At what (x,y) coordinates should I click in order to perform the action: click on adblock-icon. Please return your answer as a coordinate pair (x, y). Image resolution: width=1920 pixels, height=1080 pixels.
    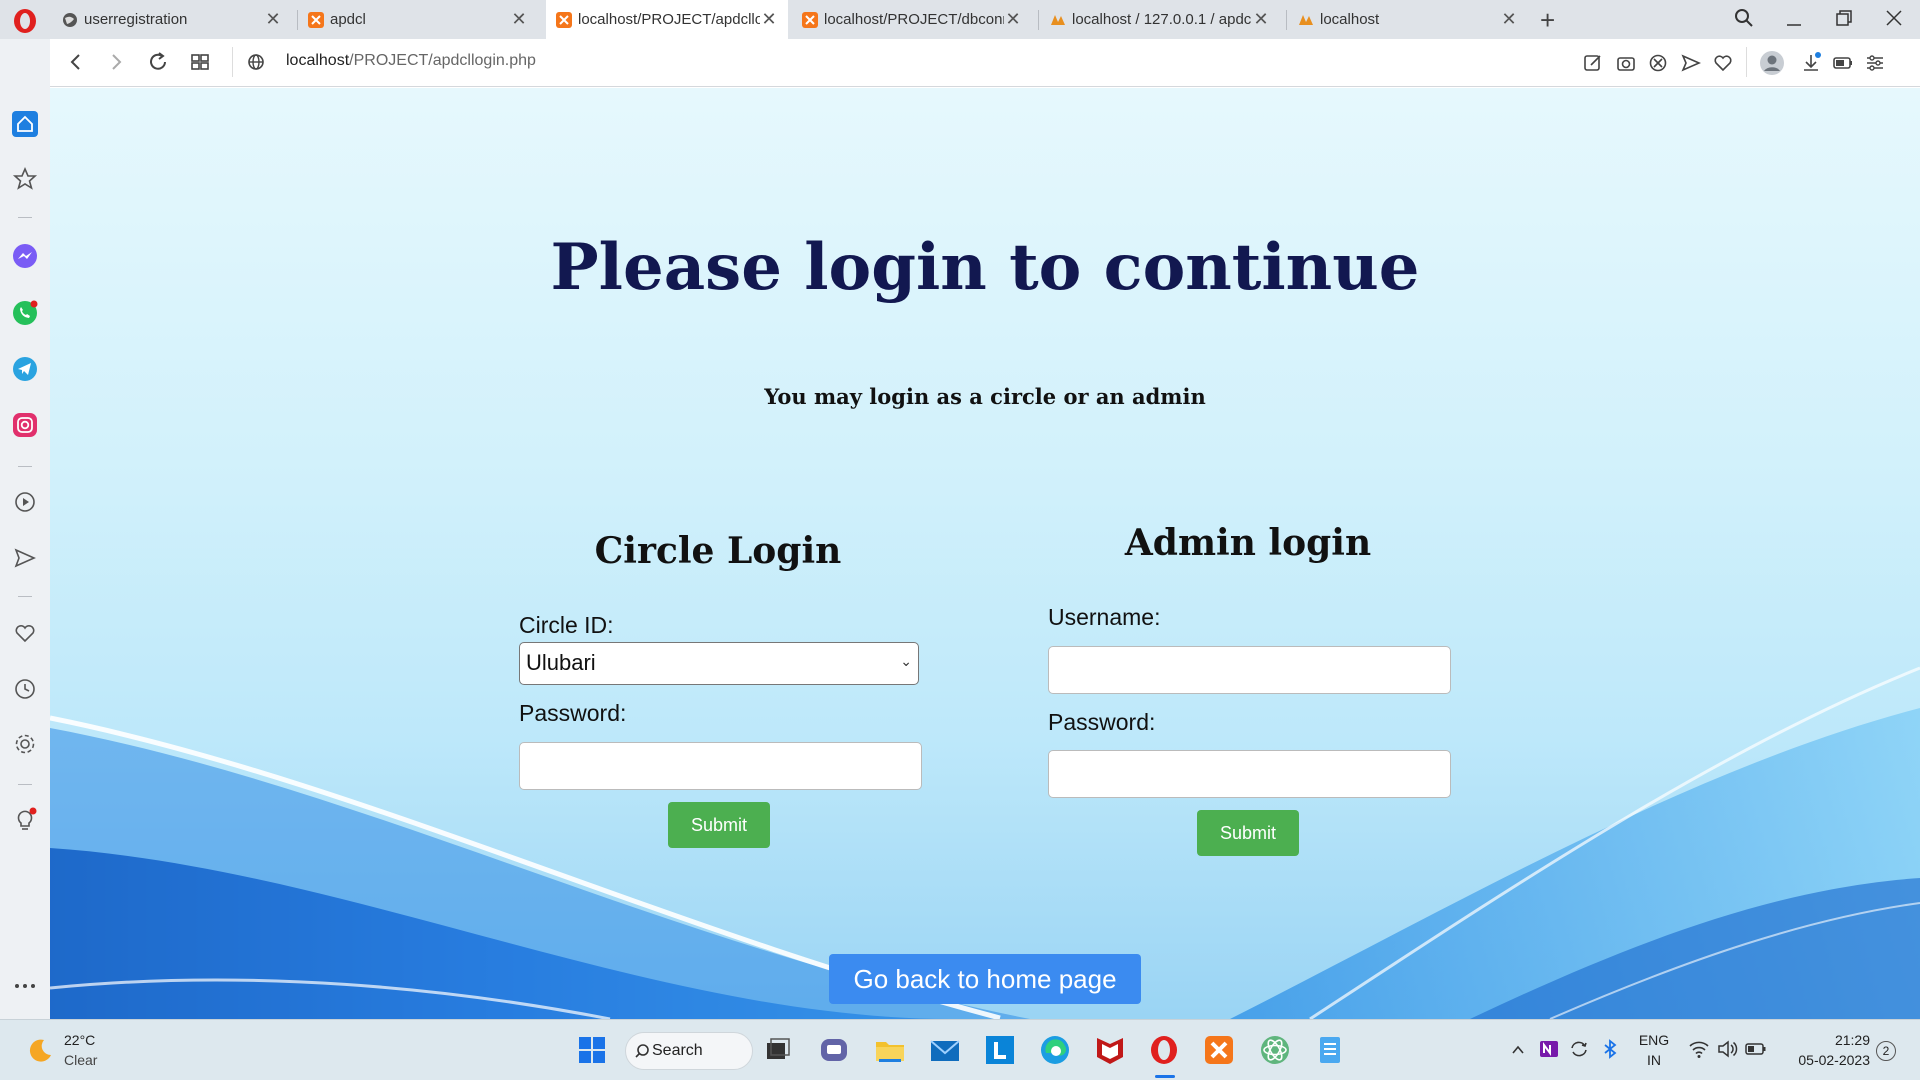
    Looking at the image, I should click on (1658, 63).